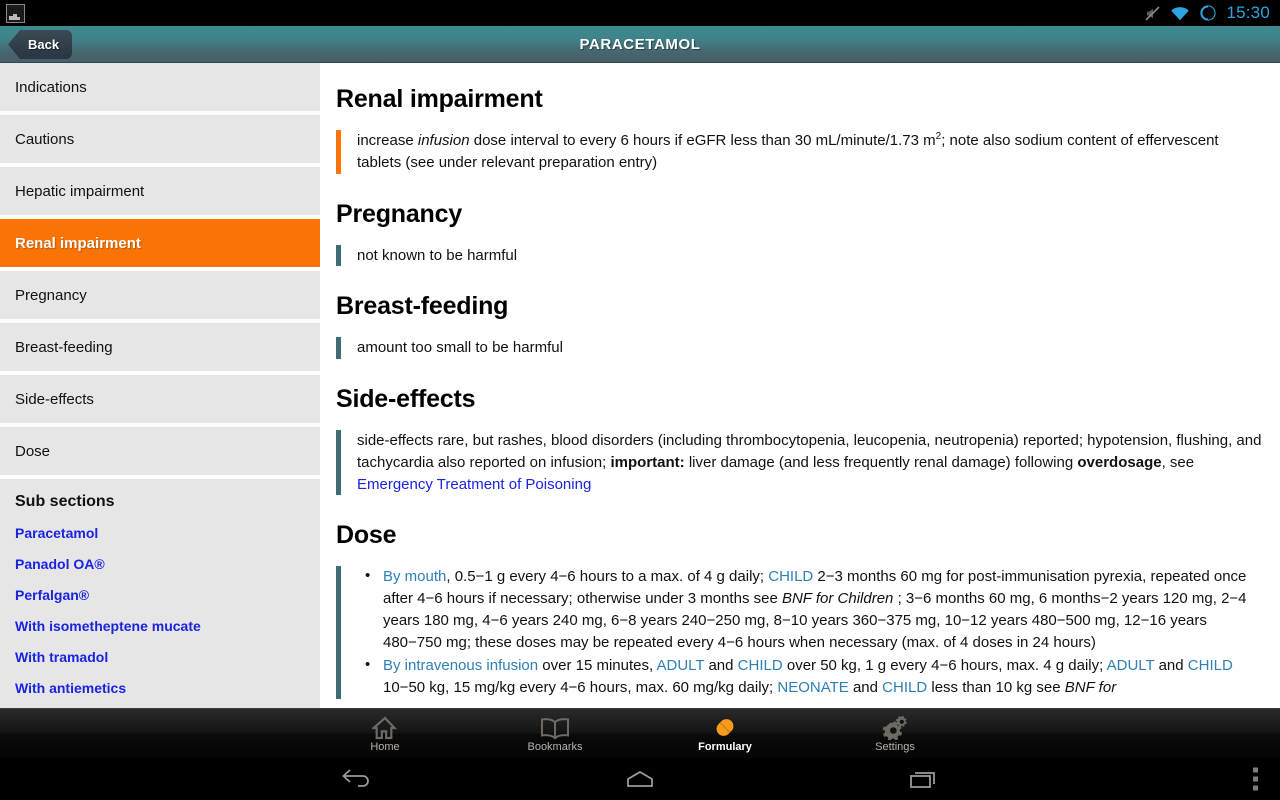 The height and width of the screenshot is (800, 1280). I want to click on battery-icon, so click(1208, 13).